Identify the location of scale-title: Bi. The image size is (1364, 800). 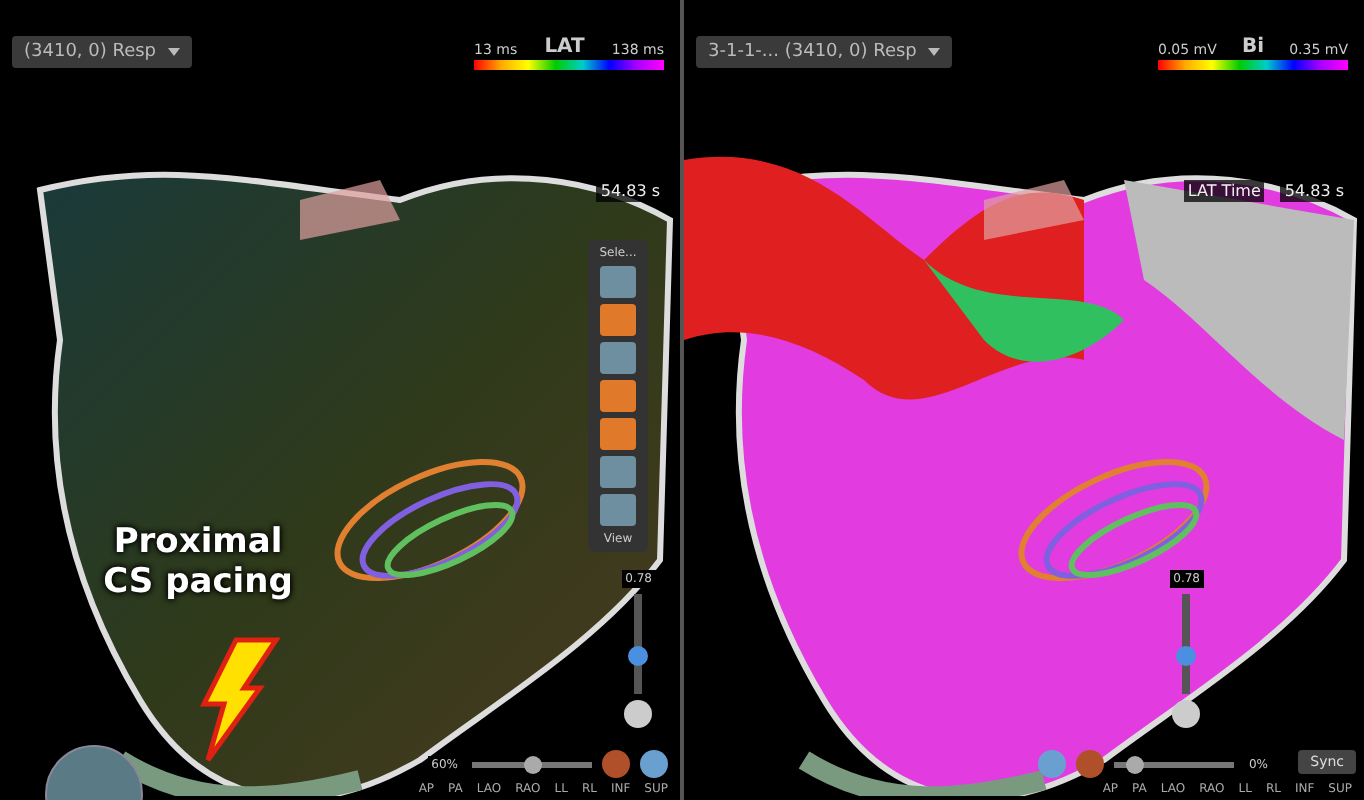
(1253, 47).